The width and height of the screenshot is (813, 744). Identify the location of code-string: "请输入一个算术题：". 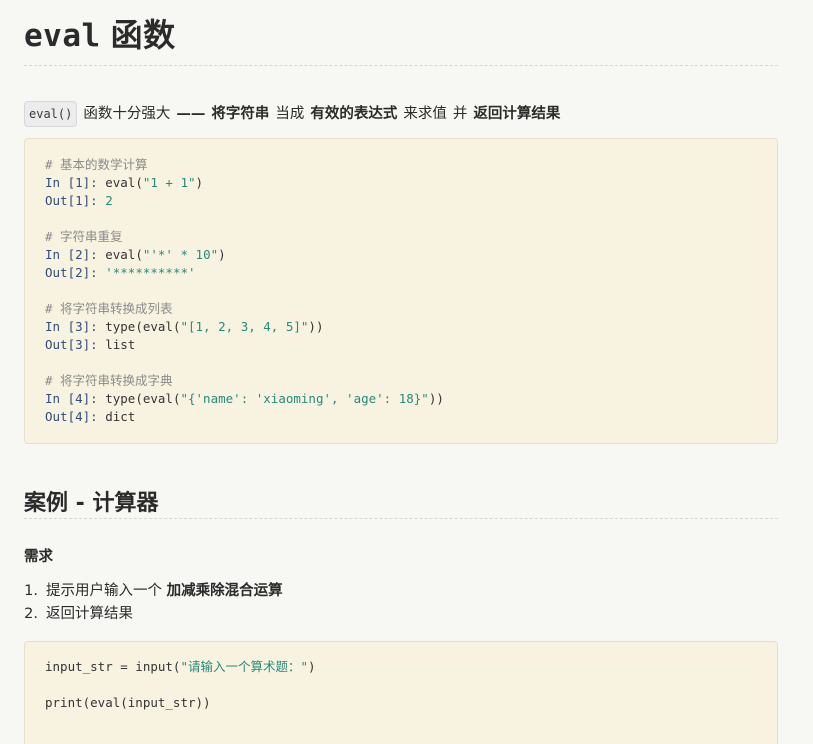
(244, 666).